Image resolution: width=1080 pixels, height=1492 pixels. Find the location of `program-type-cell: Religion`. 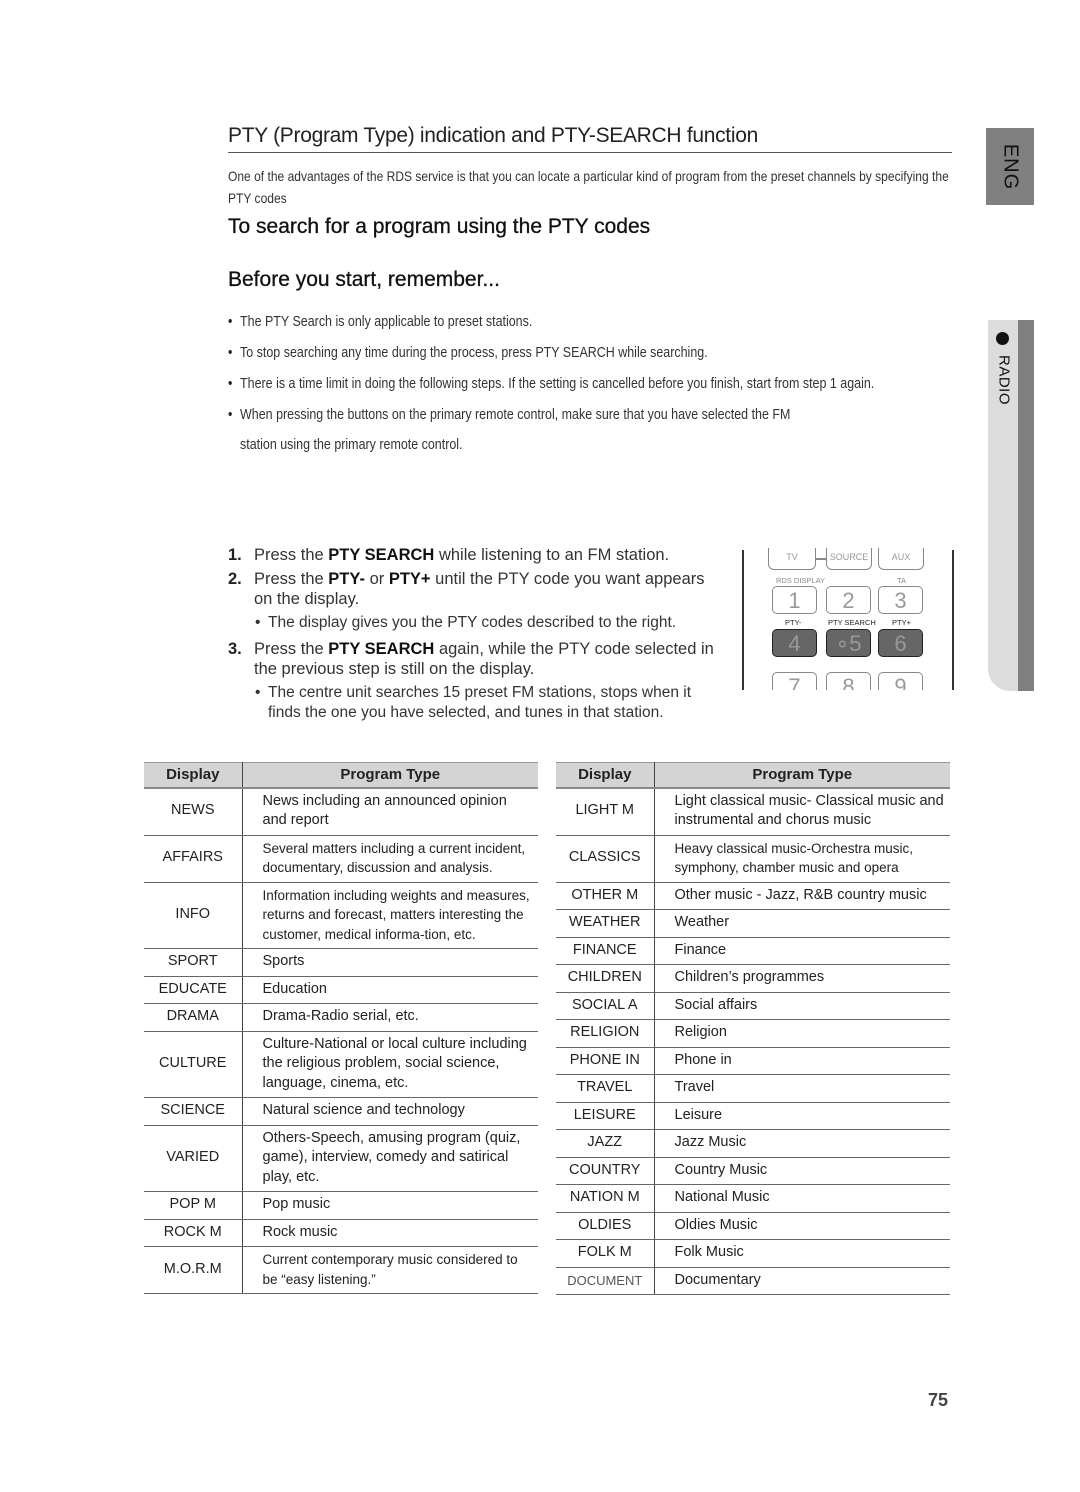

program-type-cell: Religion is located at coordinates (802, 1033).